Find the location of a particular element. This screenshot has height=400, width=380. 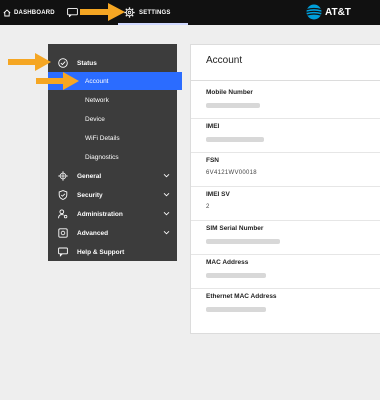

sidebar-item-label: Help & Support is located at coordinates (101, 252).